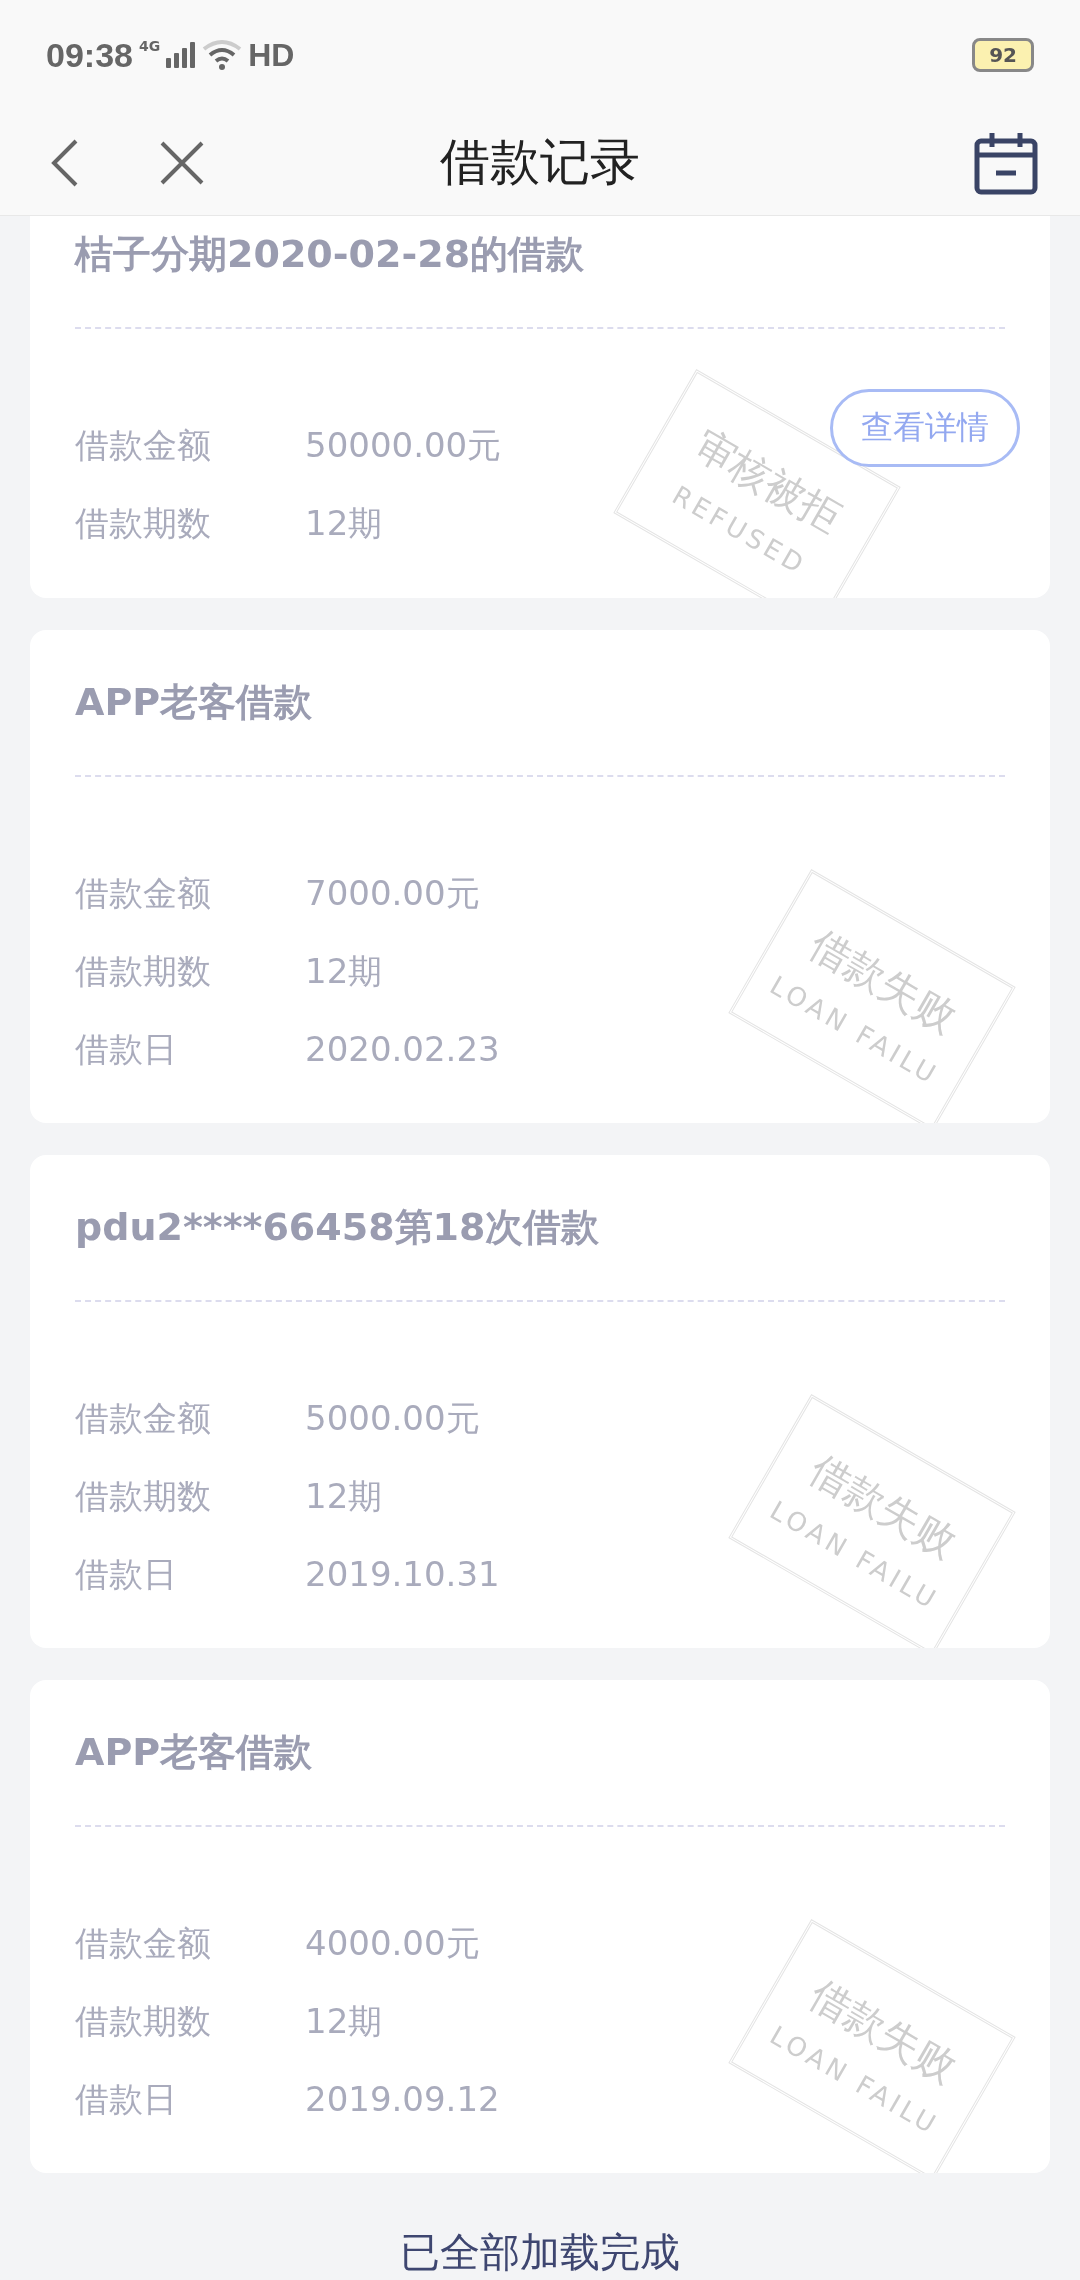  Describe the element at coordinates (338, 1227) in the screenshot. I see `loan-title: pdu2****66458第18次借款` at that location.